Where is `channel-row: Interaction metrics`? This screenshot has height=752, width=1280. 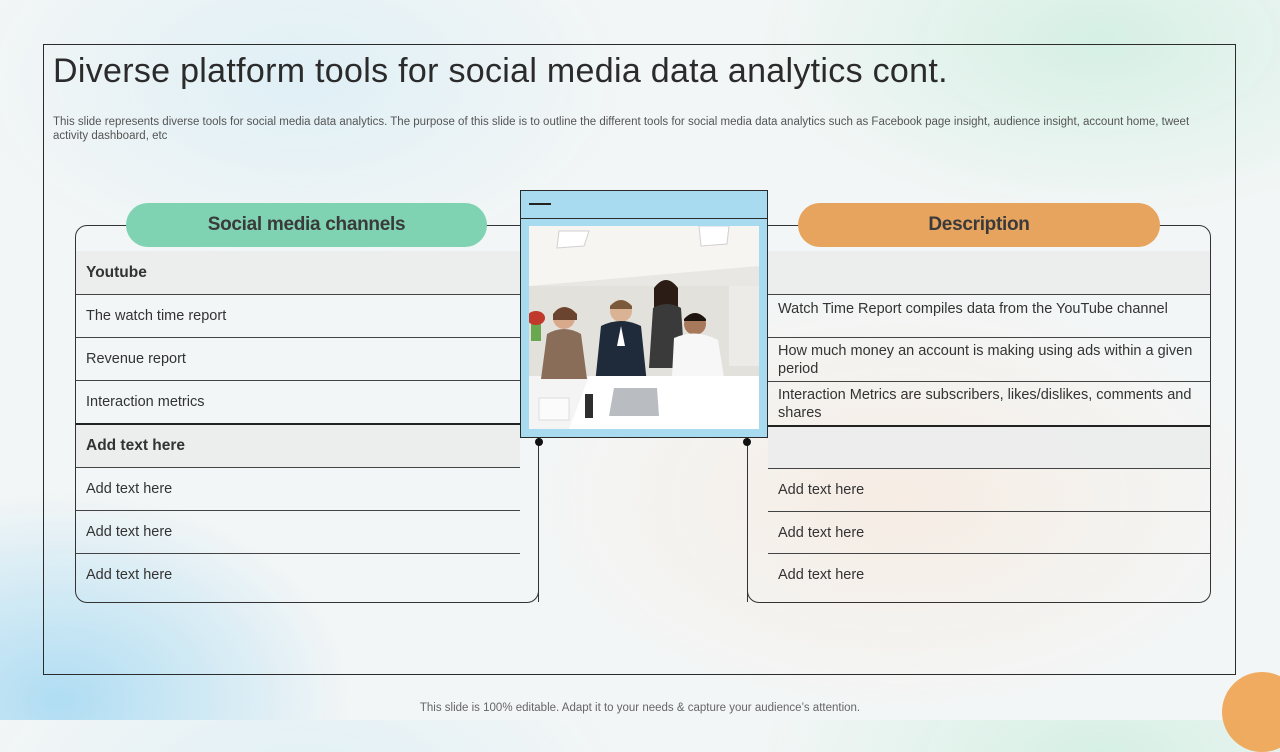
channel-row: Interaction metrics is located at coordinates (298, 402).